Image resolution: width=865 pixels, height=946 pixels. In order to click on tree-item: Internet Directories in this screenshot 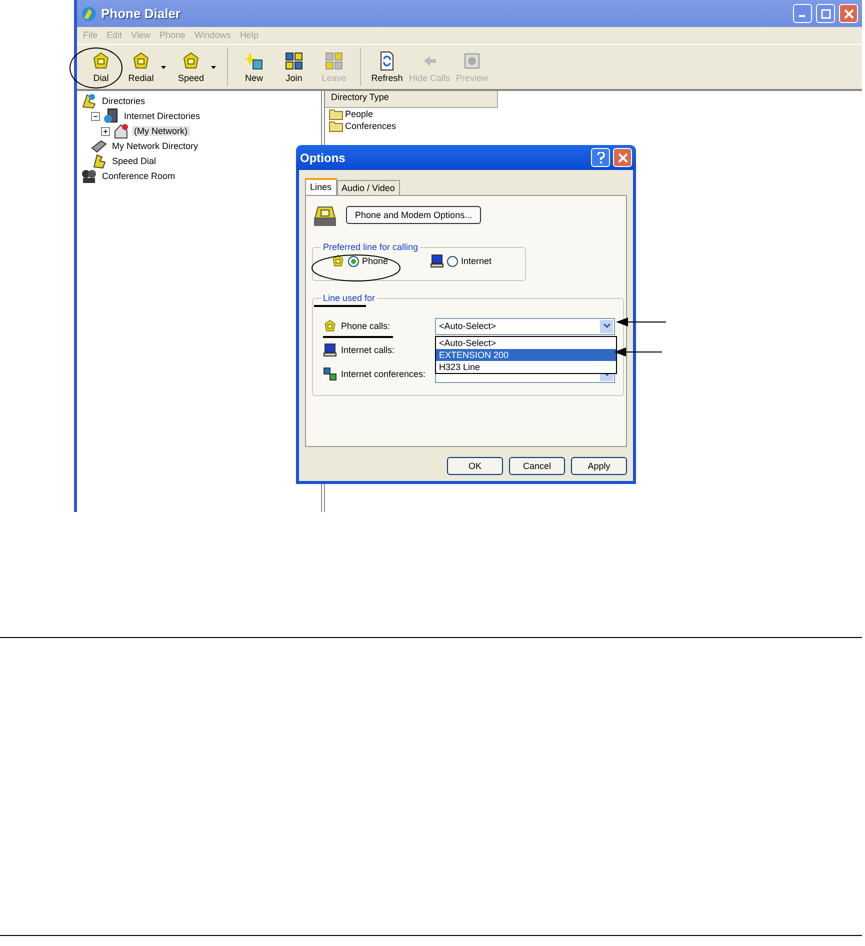, I will do `click(162, 116)`.